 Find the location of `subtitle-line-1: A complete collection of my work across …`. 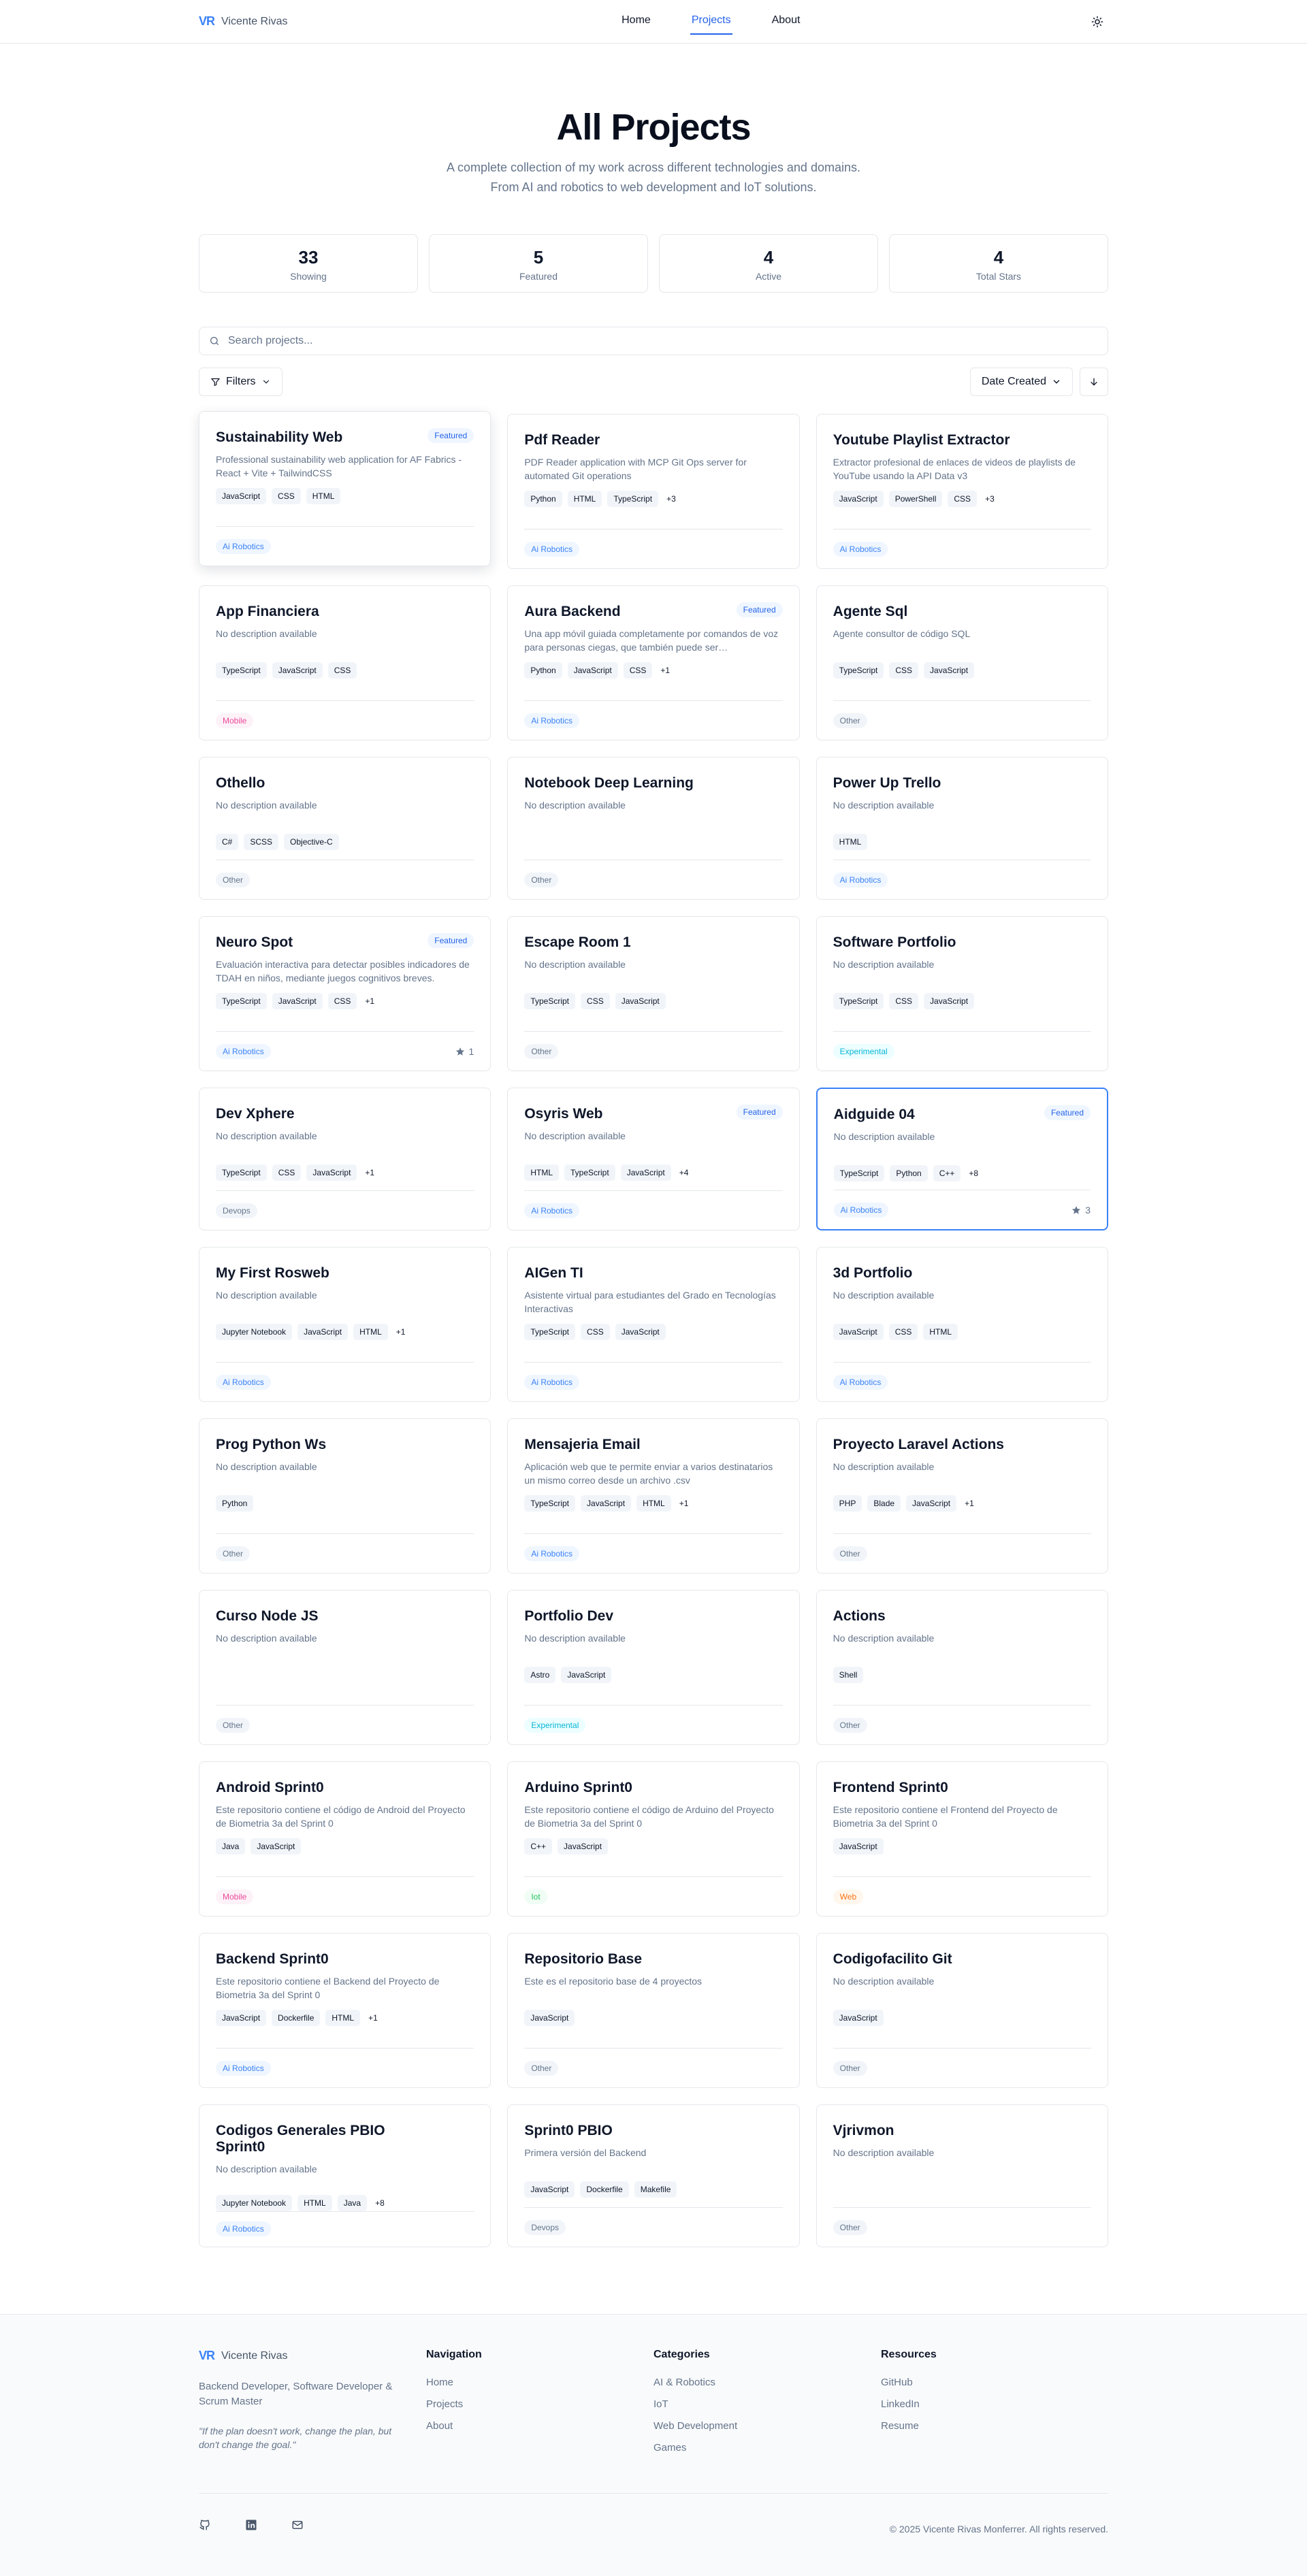

subtitle-line-1: A complete collection of my work across … is located at coordinates (654, 167).